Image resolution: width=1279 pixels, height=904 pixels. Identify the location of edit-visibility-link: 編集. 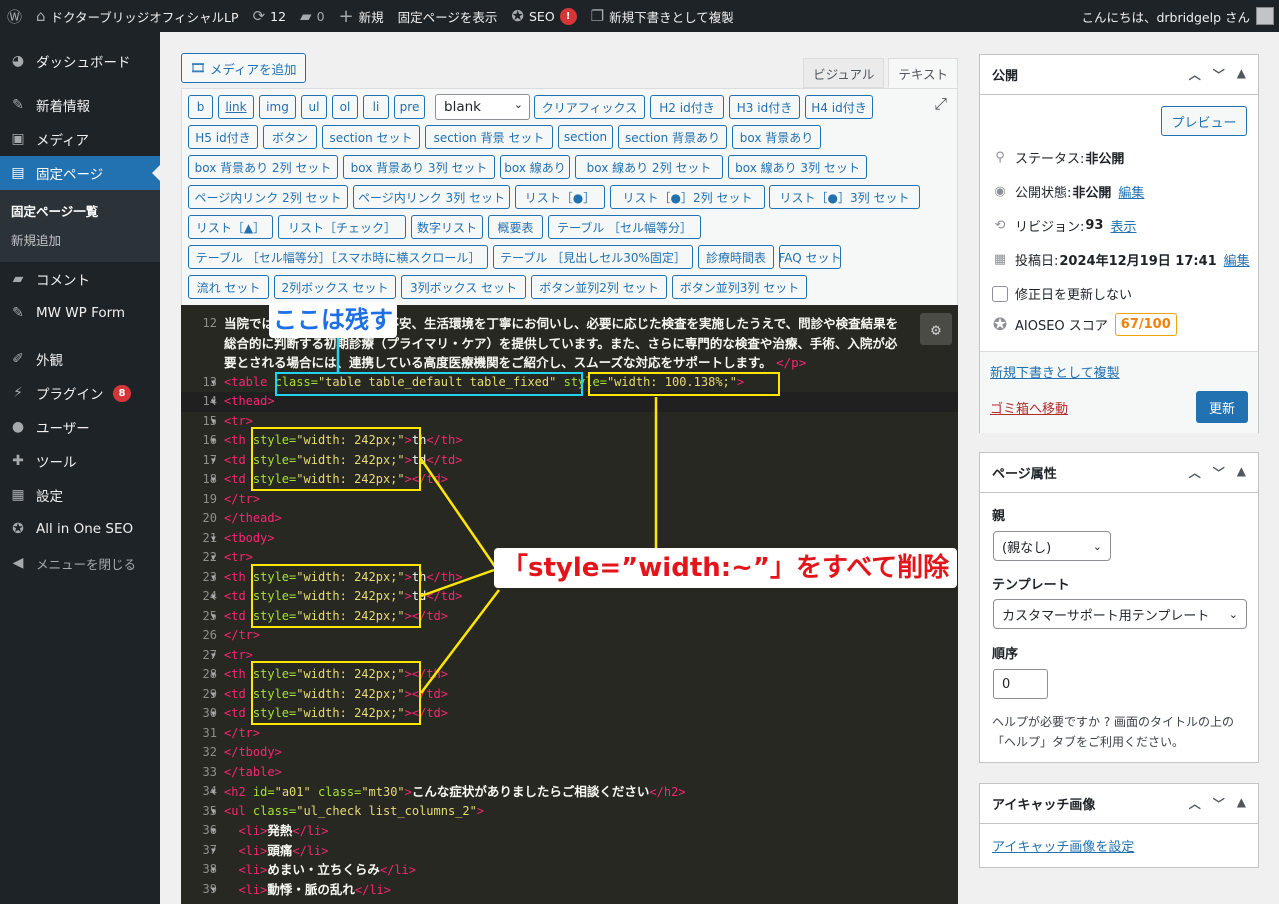
(1131, 191).